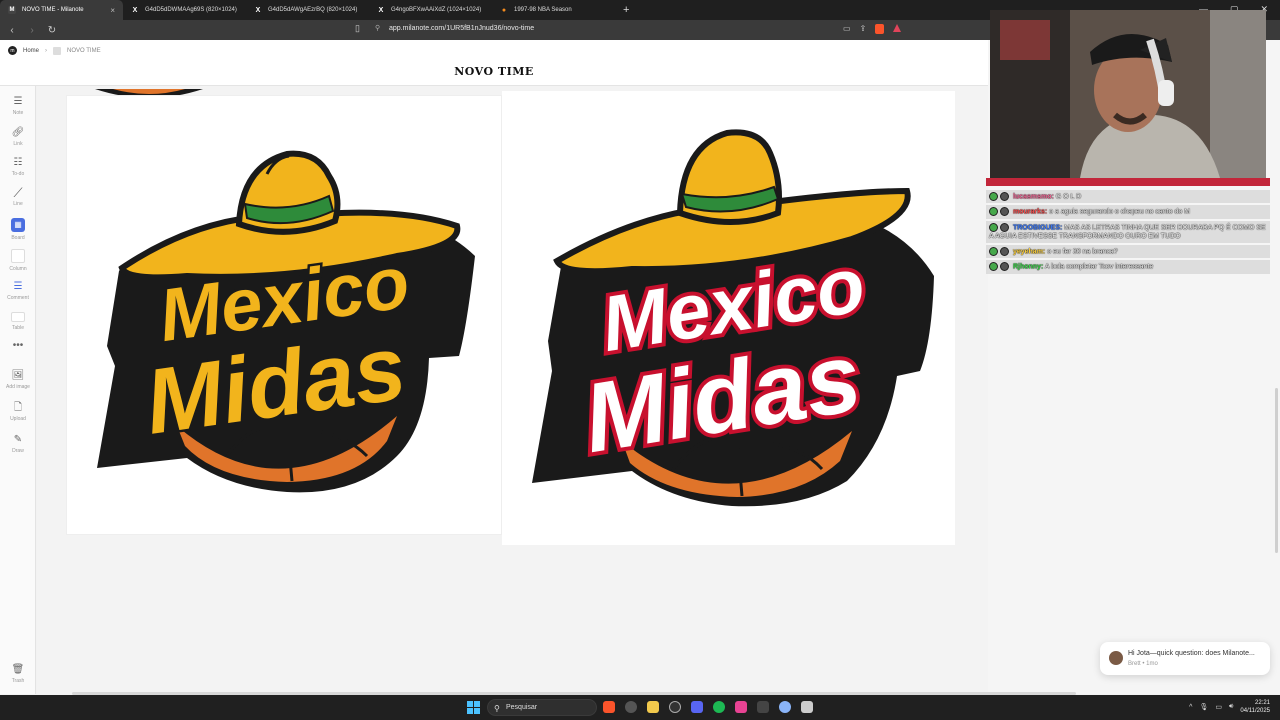 The height and width of the screenshot is (720, 1280). Describe the element at coordinates (1082, 252) in the screenshot. I see `chat-text: o eu fer 30 na branca?` at that location.